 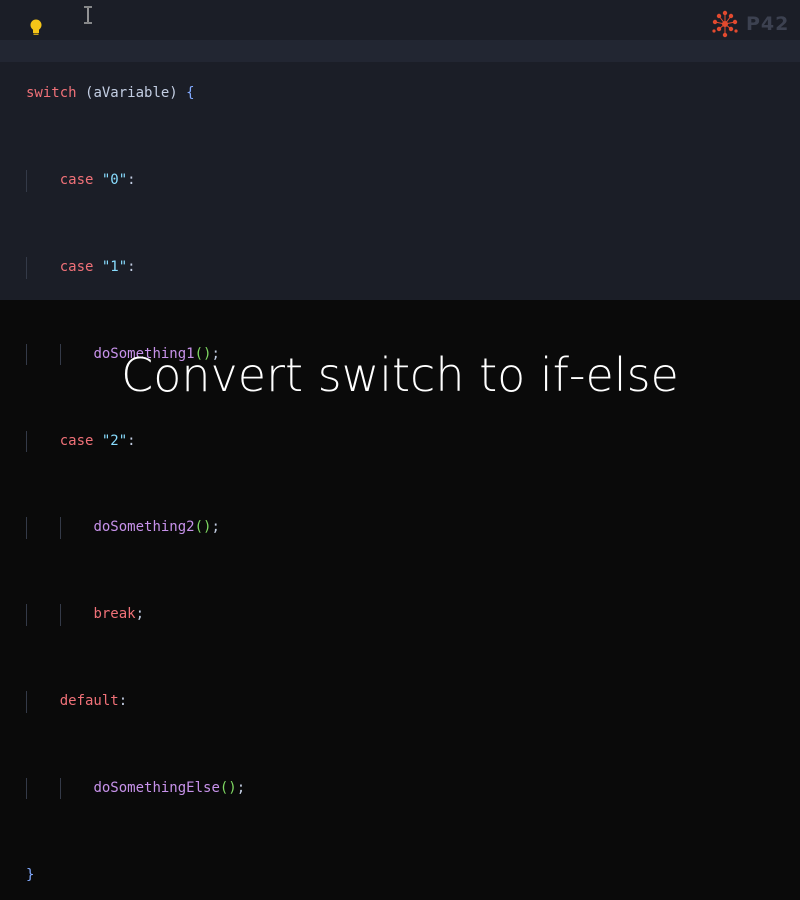 What do you see at coordinates (406, 615) in the screenshot?
I see `code-line-7: break;` at bounding box center [406, 615].